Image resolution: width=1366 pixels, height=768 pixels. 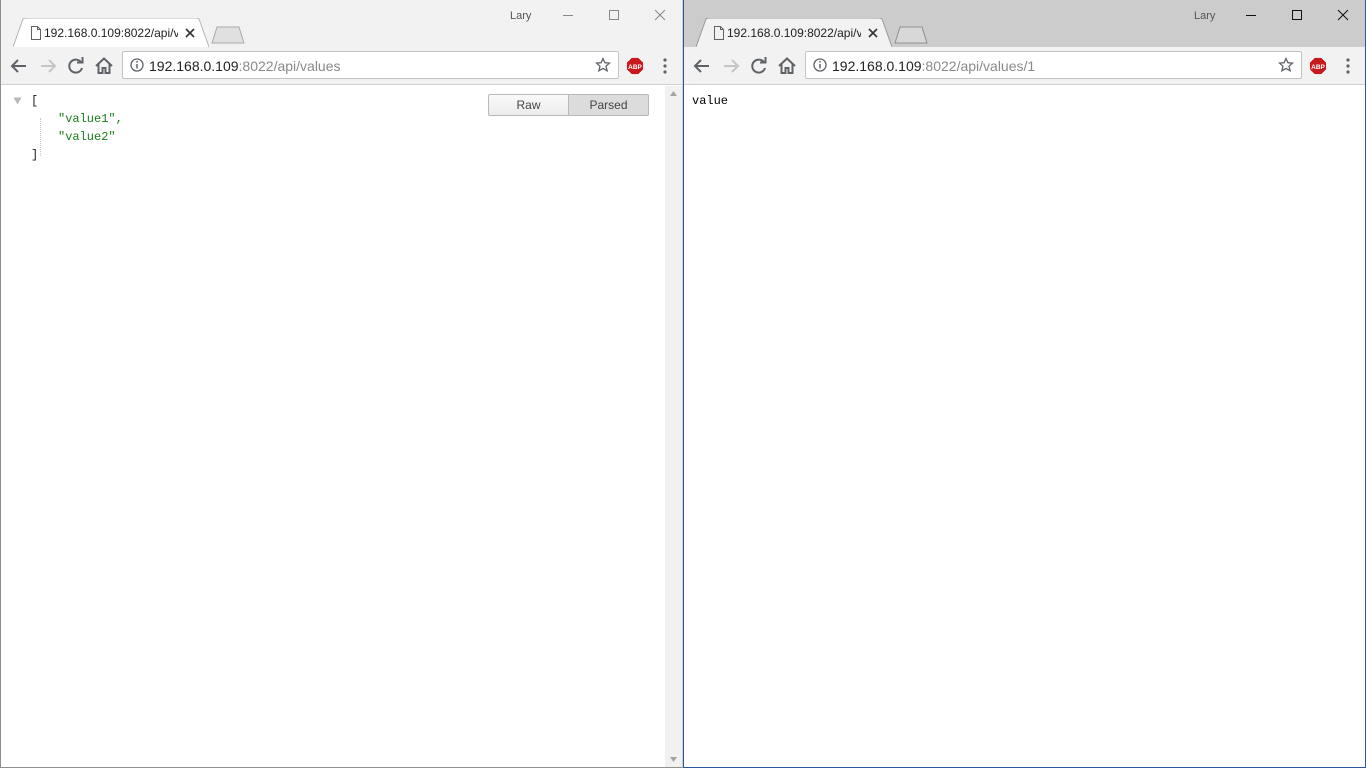 I want to click on url-path: :8022/api/values/1, so click(x=978, y=66).